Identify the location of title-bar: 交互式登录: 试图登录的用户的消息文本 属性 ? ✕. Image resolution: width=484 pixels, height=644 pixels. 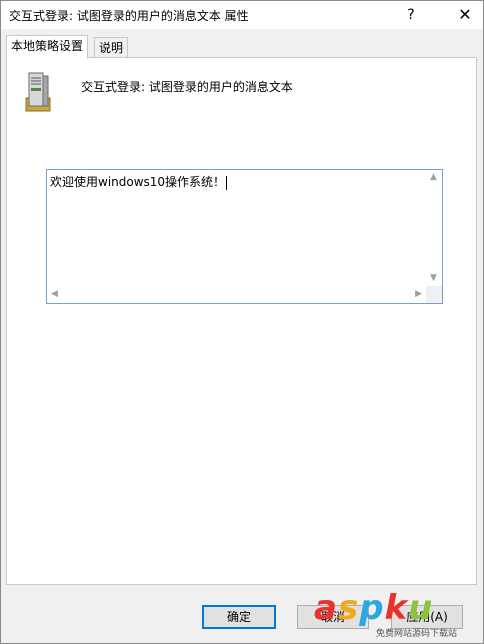
(242, 15).